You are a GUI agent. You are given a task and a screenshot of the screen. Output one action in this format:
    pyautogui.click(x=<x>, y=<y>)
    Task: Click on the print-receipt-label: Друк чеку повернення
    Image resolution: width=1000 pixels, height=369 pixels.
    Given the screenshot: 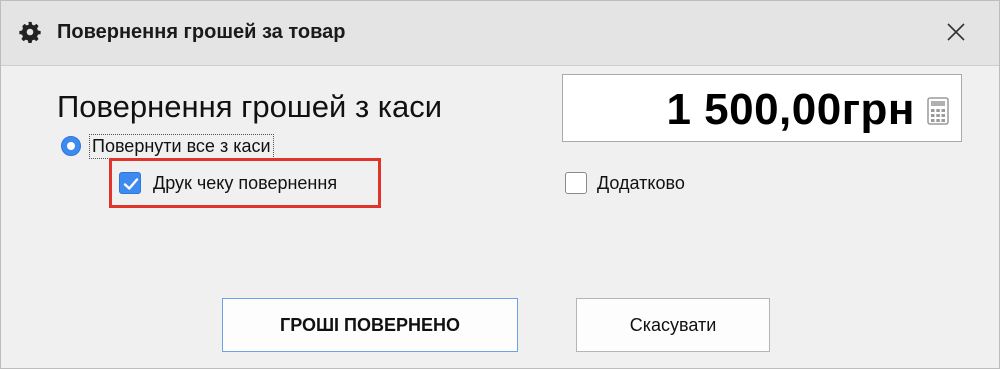 What is the action you would take?
    pyautogui.click(x=245, y=183)
    